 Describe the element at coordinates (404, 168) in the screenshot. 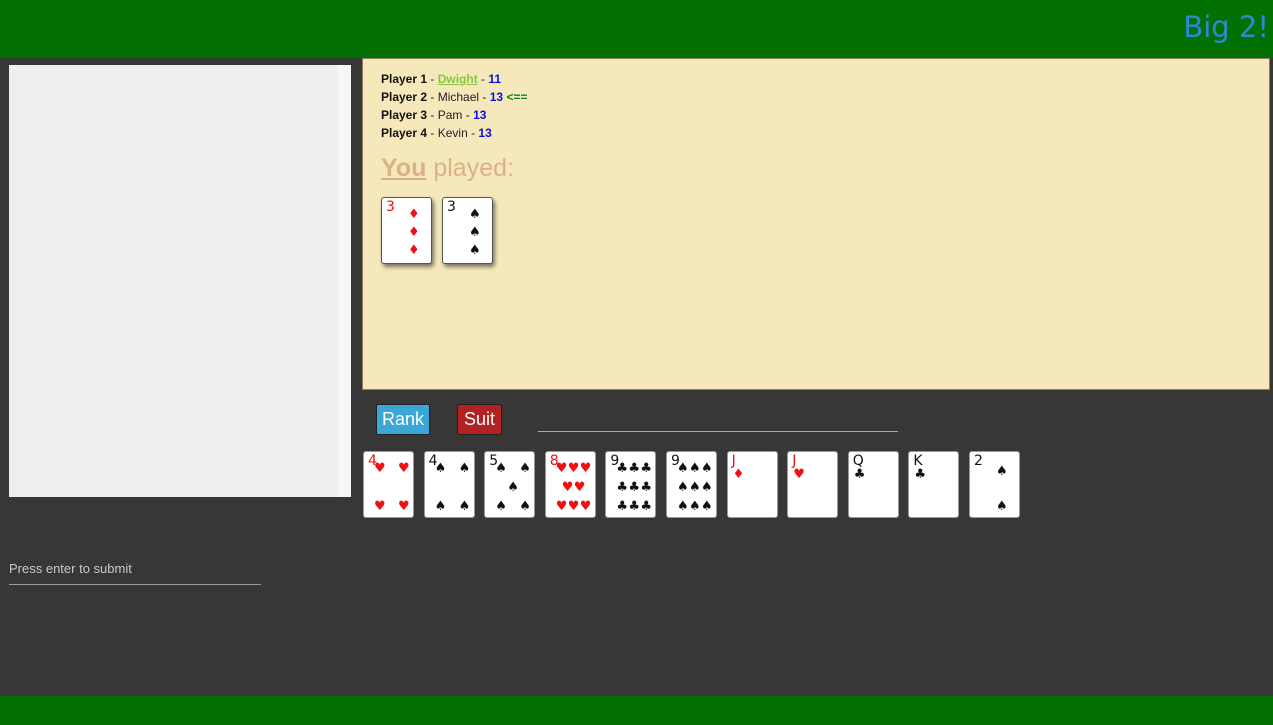

I see `played-by: You` at that location.